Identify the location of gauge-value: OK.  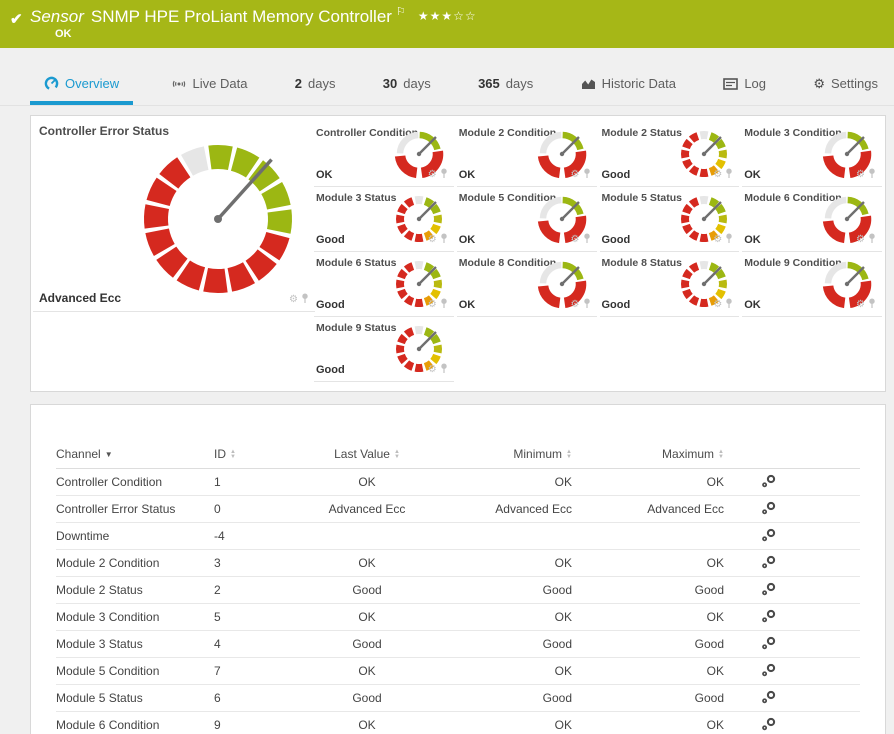
(752, 240).